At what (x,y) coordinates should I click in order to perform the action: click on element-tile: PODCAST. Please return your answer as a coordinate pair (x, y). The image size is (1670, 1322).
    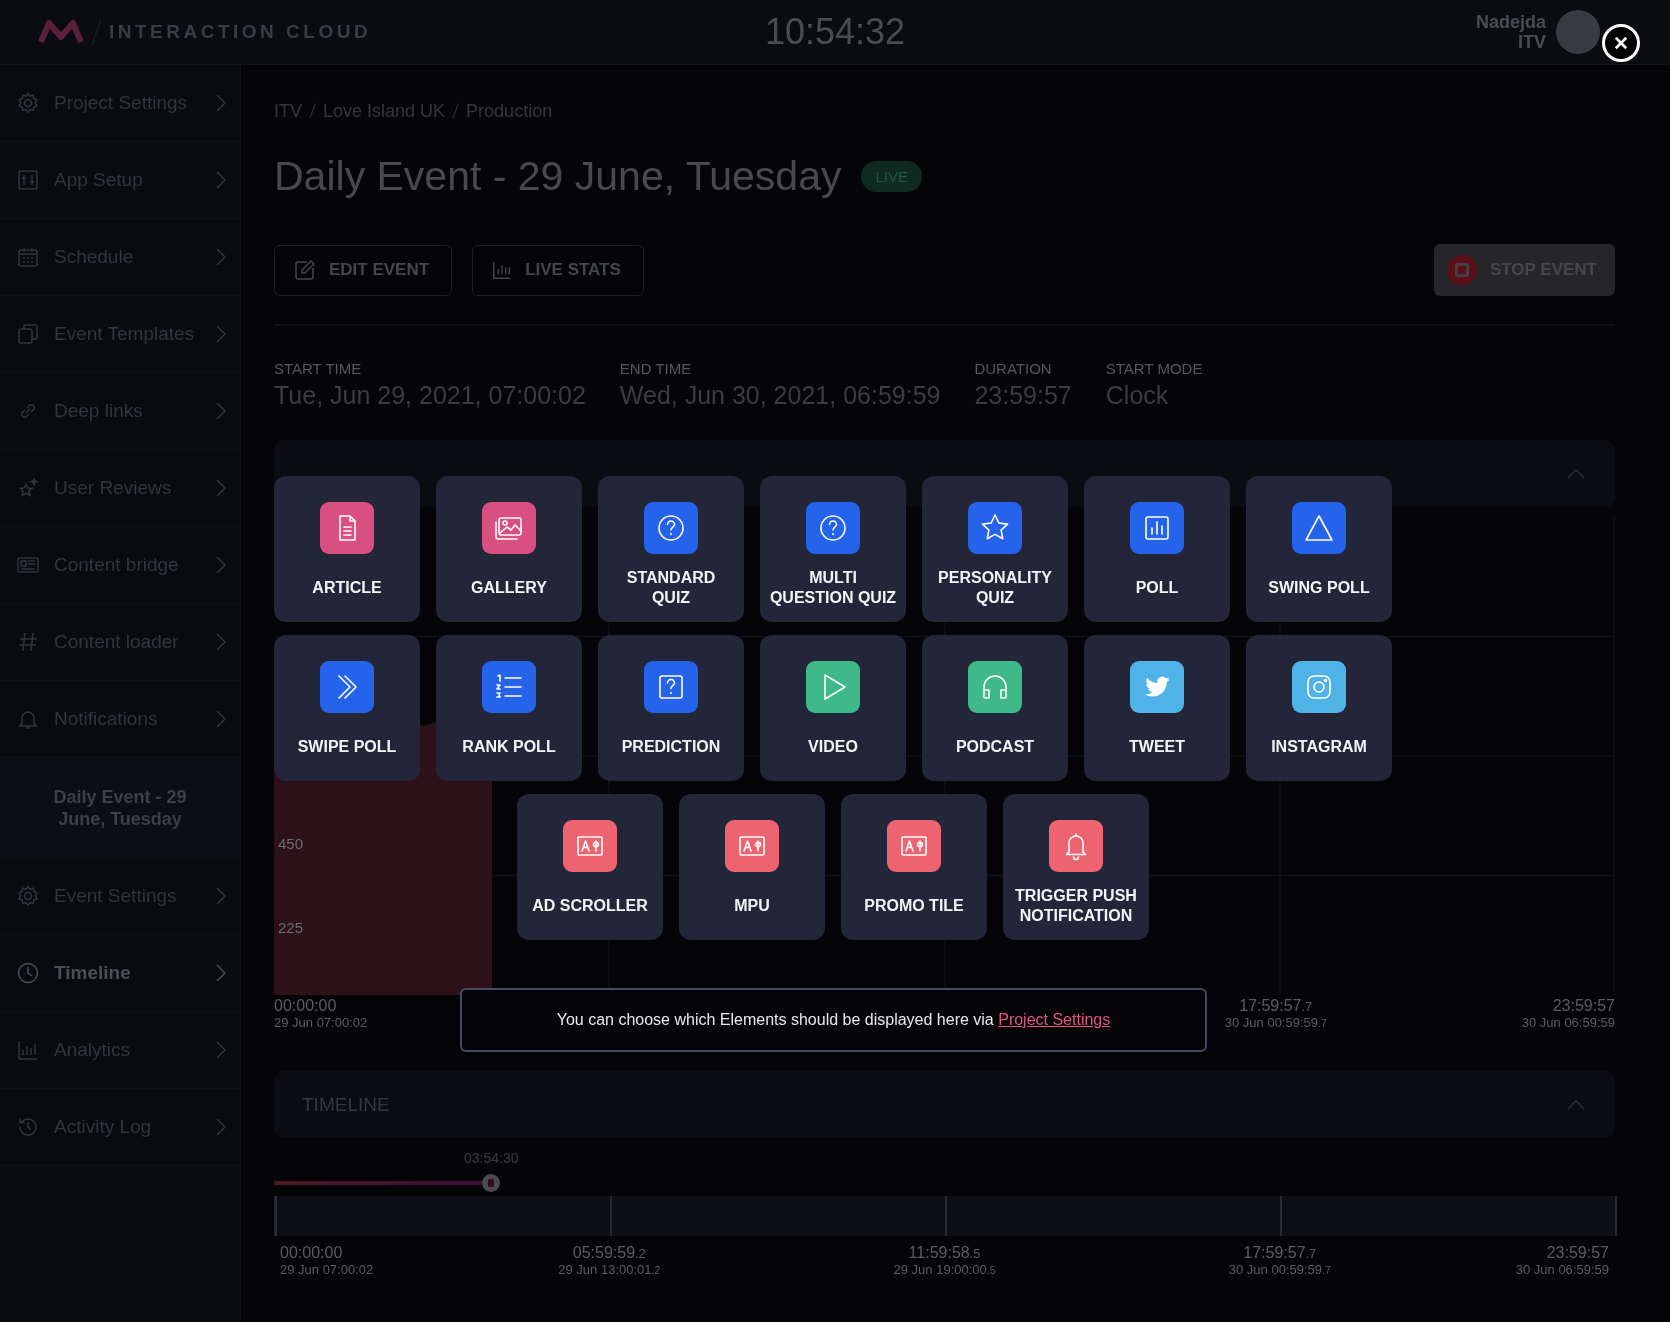
    Looking at the image, I should click on (995, 708).